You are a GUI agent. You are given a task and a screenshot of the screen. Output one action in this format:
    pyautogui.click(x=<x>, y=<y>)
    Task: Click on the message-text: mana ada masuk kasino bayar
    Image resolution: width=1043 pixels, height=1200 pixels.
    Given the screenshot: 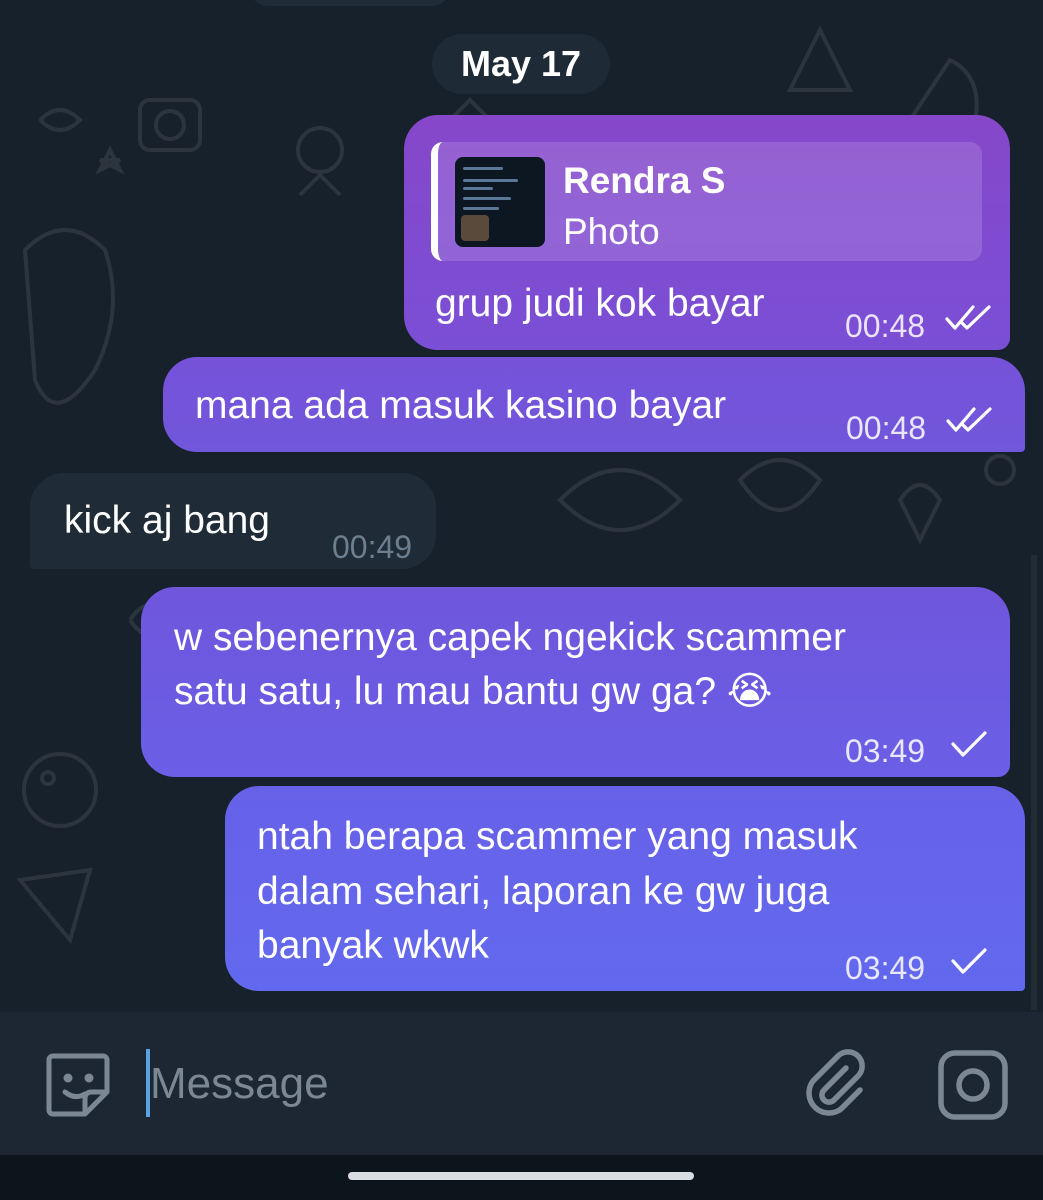 What is the action you would take?
    pyautogui.click(x=461, y=405)
    